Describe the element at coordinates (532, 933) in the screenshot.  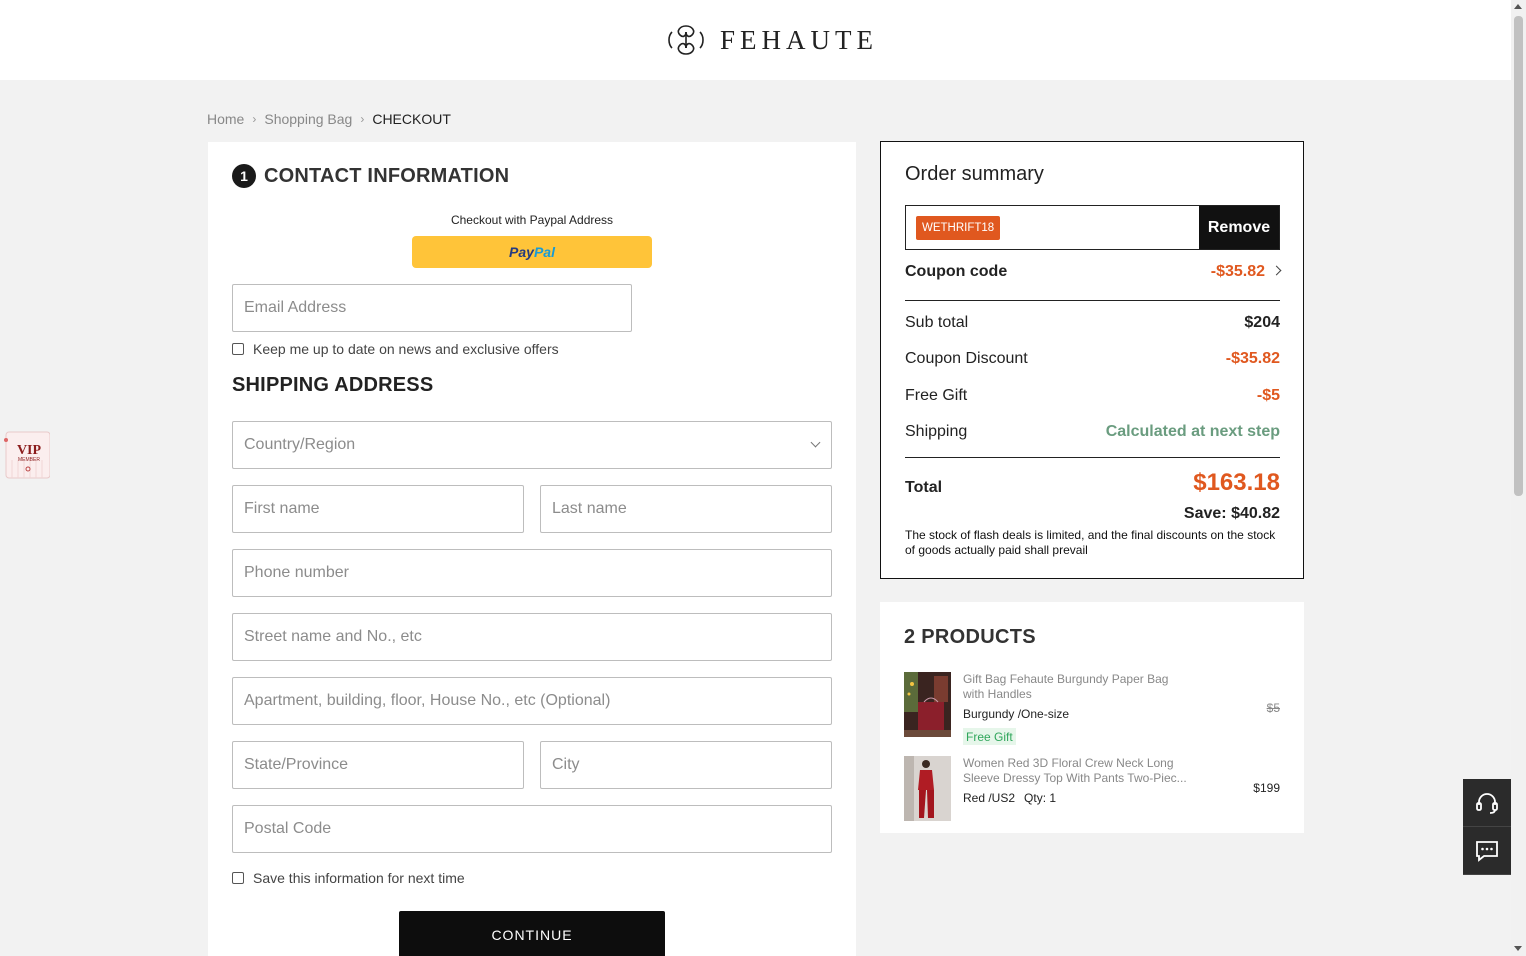
I see `continue-button: CONTINUE` at that location.